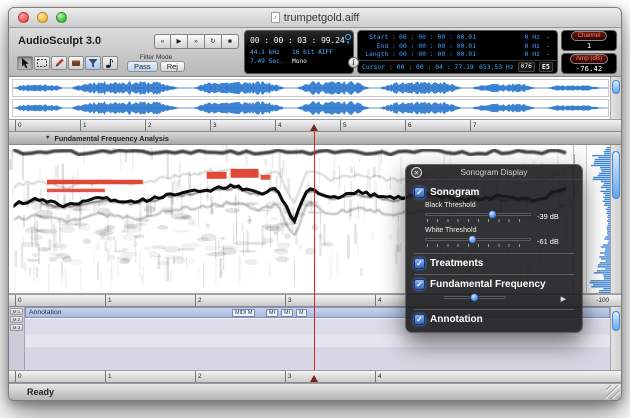  What do you see at coordinates (478, 220) in the screenshot?
I see `slider-ticks` at bounding box center [478, 220].